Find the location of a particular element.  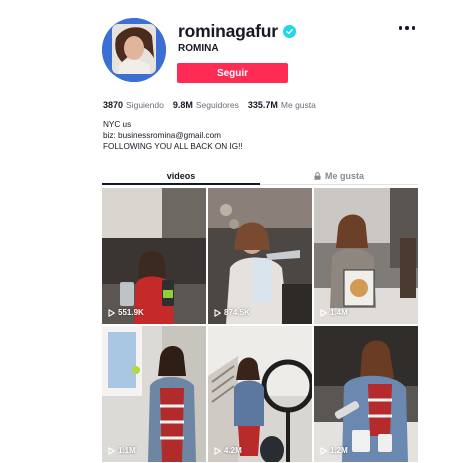

profile-tabs: videos Me gusta is located at coordinates (260, 176).